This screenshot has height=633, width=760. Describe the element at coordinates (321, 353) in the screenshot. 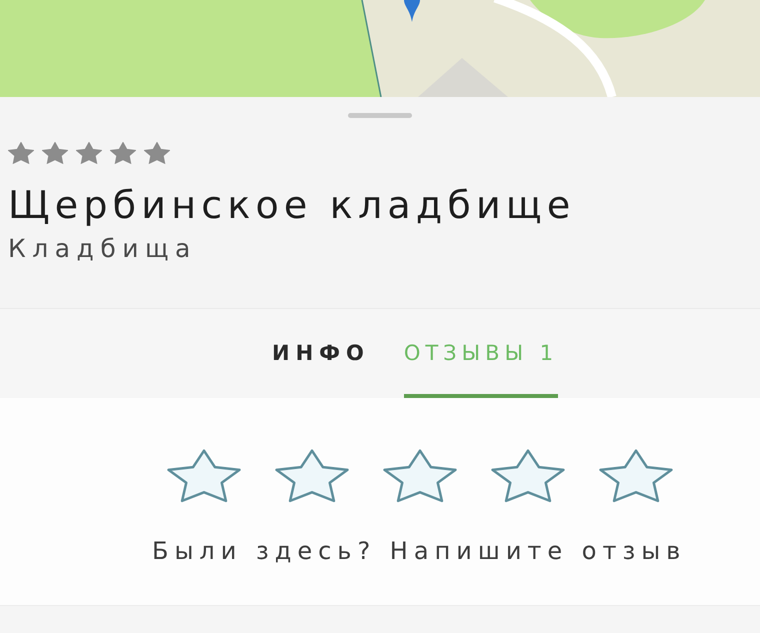

I see `tab: ИНФО` at that location.